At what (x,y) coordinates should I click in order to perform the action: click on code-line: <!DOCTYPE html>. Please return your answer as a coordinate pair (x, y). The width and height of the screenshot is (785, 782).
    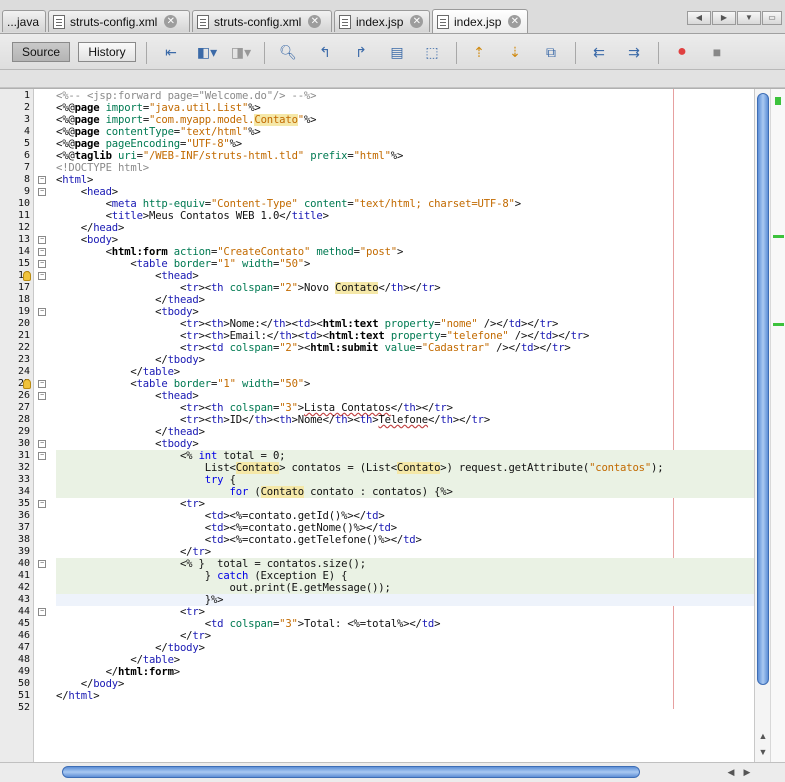
    Looking at the image, I should click on (405, 168).